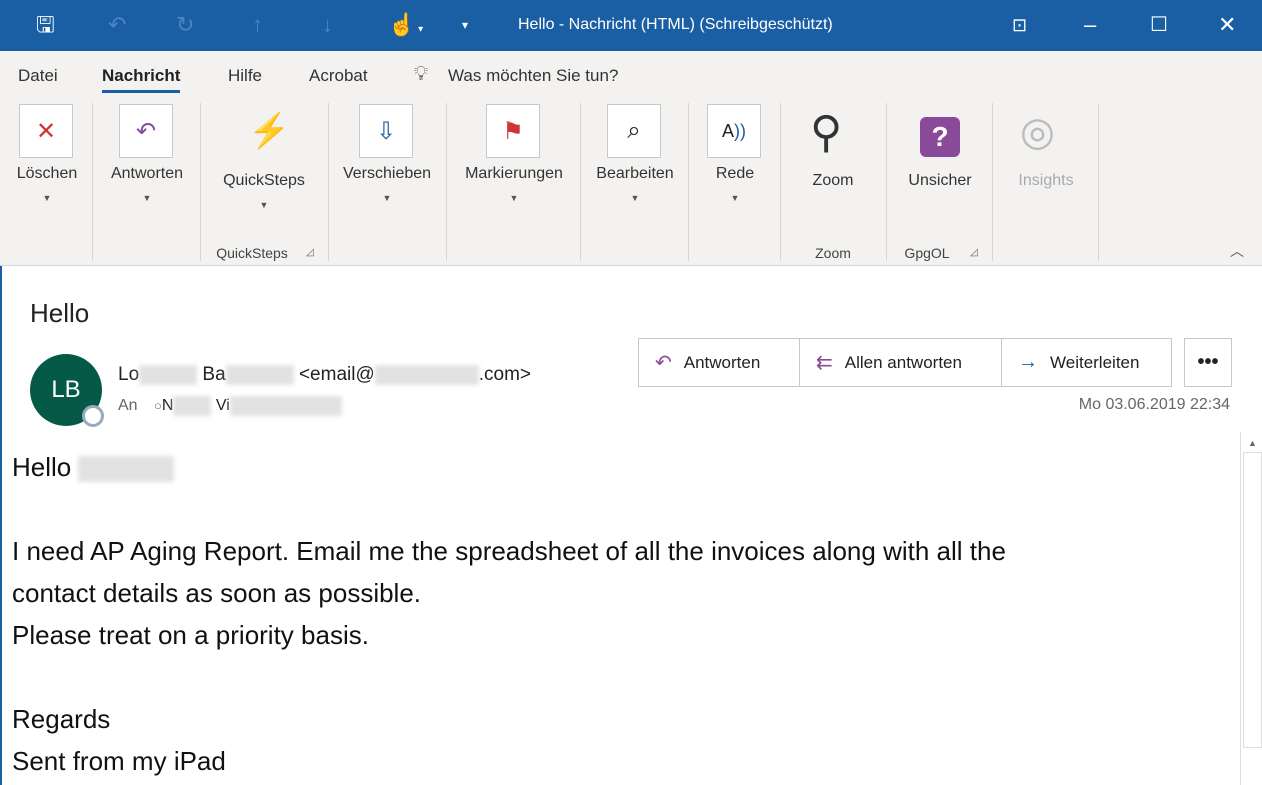 Image resolution: width=1262 pixels, height=785 pixels. I want to click on sender-last: Ba, so click(214, 374).